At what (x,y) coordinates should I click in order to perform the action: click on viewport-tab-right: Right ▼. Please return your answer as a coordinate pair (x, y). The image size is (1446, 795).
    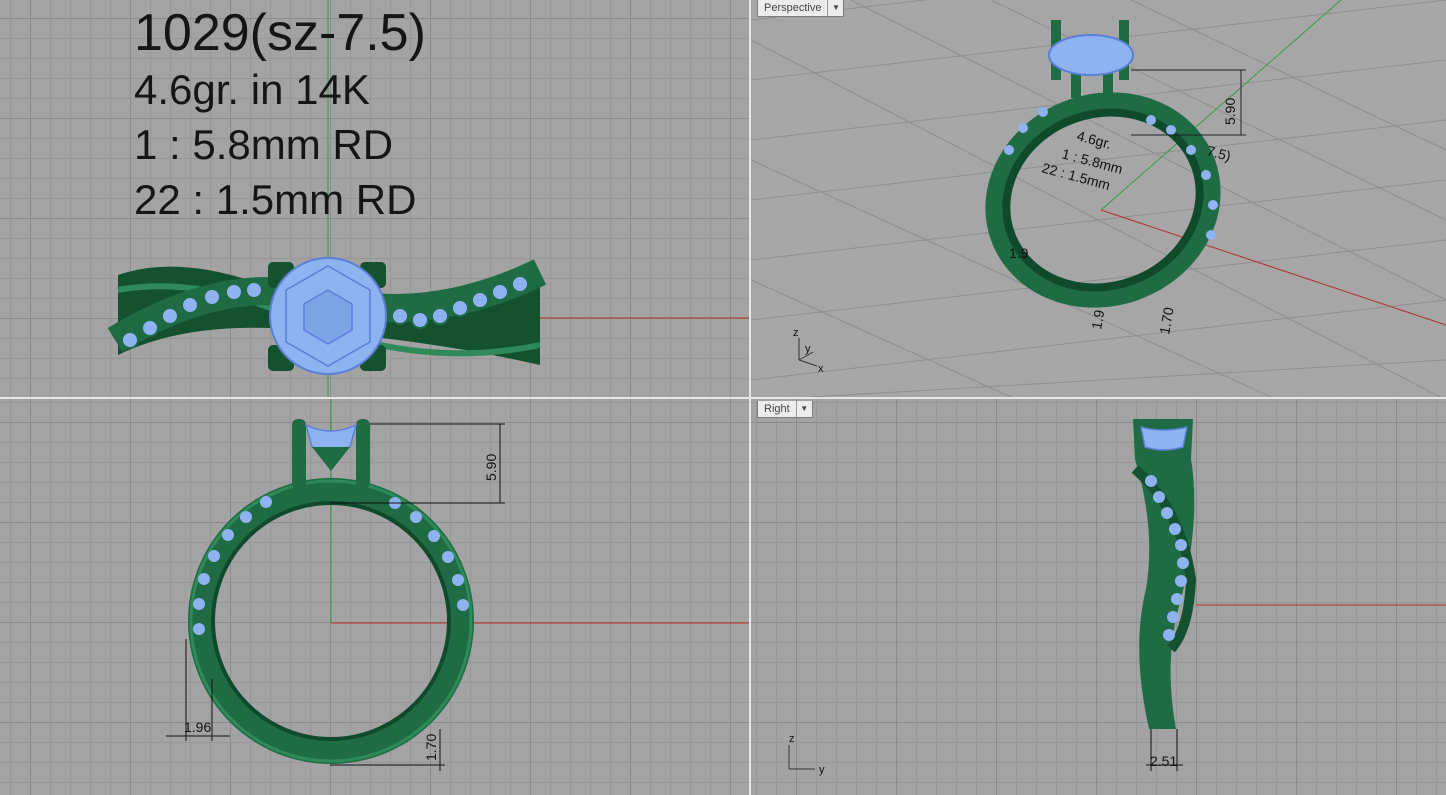
    Looking at the image, I should click on (785, 409).